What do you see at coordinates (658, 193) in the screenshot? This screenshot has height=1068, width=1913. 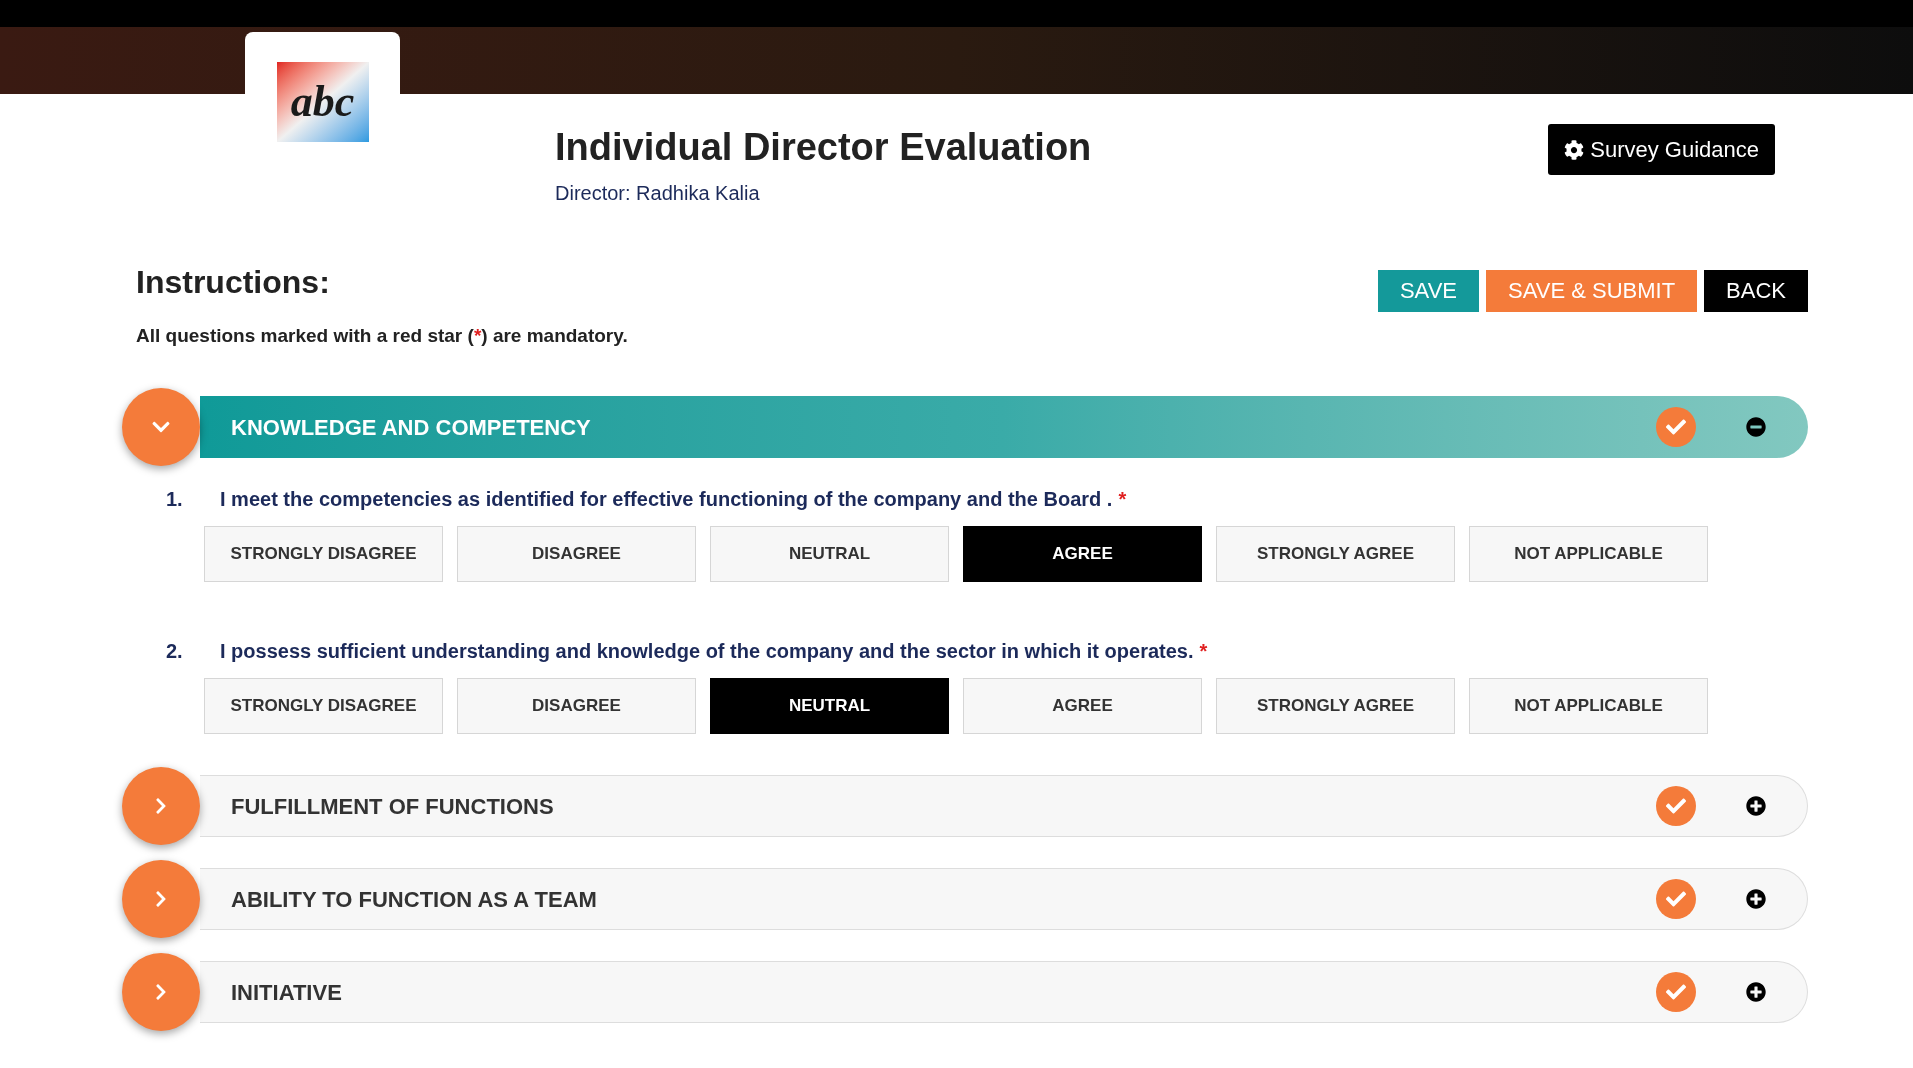 I see `director-name: Director: Radhika Kalia` at bounding box center [658, 193].